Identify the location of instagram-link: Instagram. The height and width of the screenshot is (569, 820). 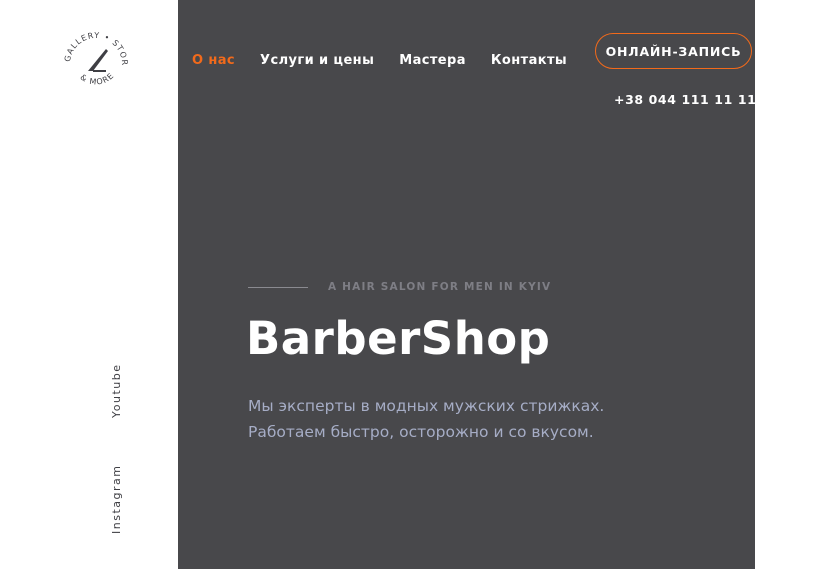
(116, 499).